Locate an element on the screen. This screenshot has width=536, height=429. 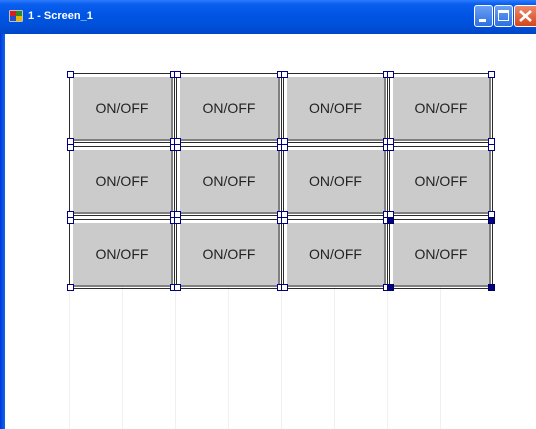
close-icon is located at coordinates (525, 16).